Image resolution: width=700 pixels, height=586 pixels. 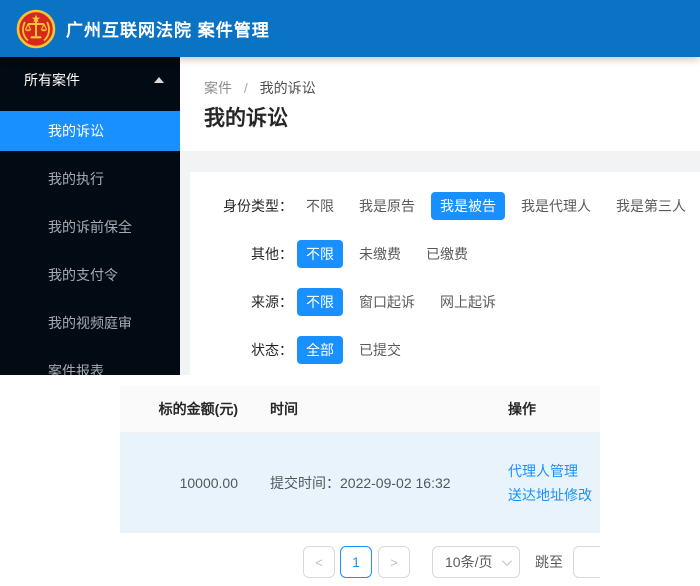 What do you see at coordinates (76, 131) in the screenshot?
I see `sidebar-item-label: 我的诉讼` at bounding box center [76, 131].